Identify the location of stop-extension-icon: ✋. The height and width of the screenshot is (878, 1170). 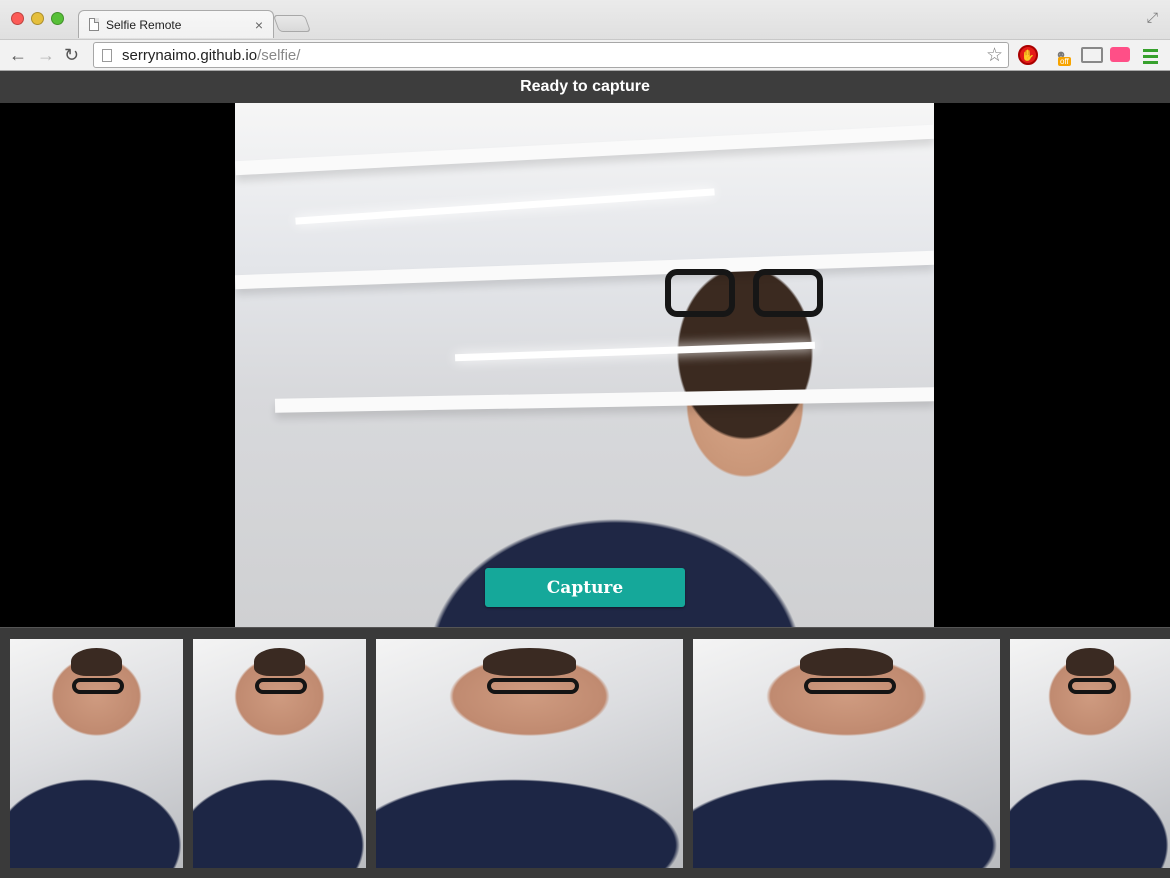
(1028, 55).